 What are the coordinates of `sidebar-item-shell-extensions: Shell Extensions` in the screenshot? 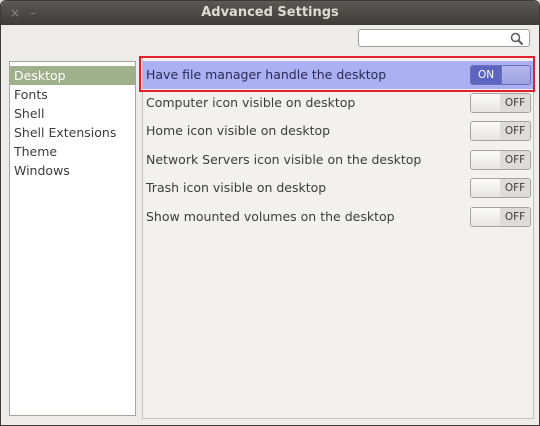 It's located at (72, 132).